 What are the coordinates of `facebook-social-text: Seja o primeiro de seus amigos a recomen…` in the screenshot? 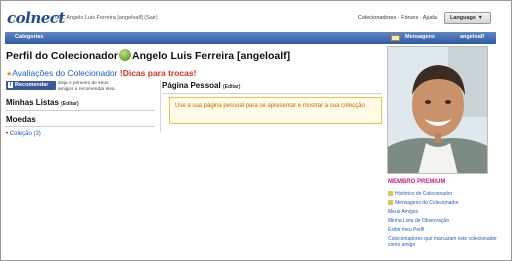 It's located at (87, 86).